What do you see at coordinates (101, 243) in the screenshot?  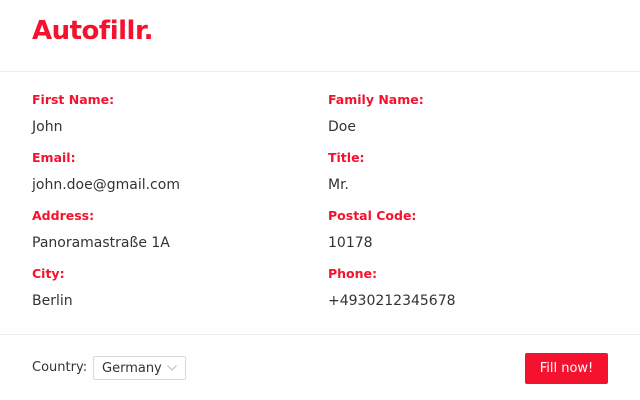 I see `field-value: Panoramastraße 1A` at bounding box center [101, 243].